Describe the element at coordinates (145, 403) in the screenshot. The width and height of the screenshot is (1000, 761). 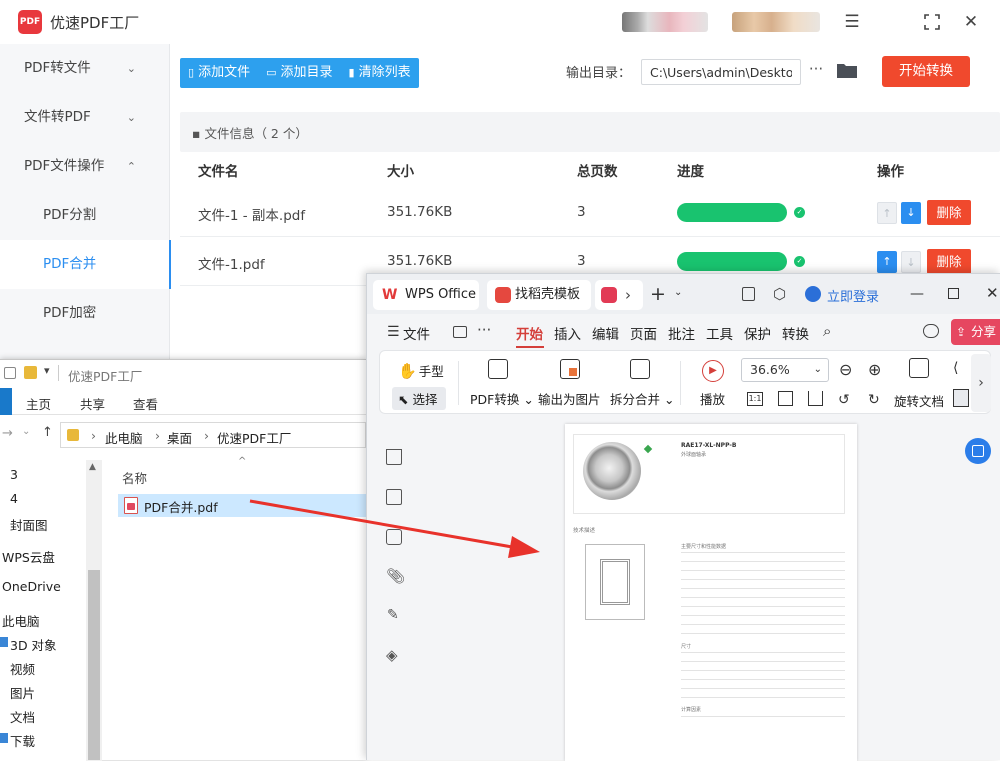
I see `ribbon-tab-view: 查看` at that location.